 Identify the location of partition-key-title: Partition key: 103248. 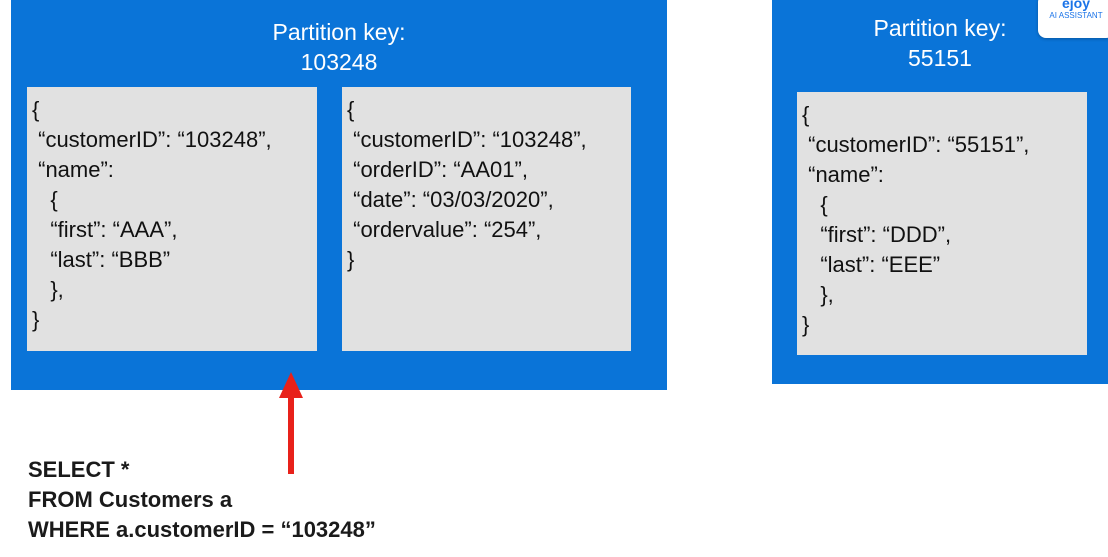
(339, 47).